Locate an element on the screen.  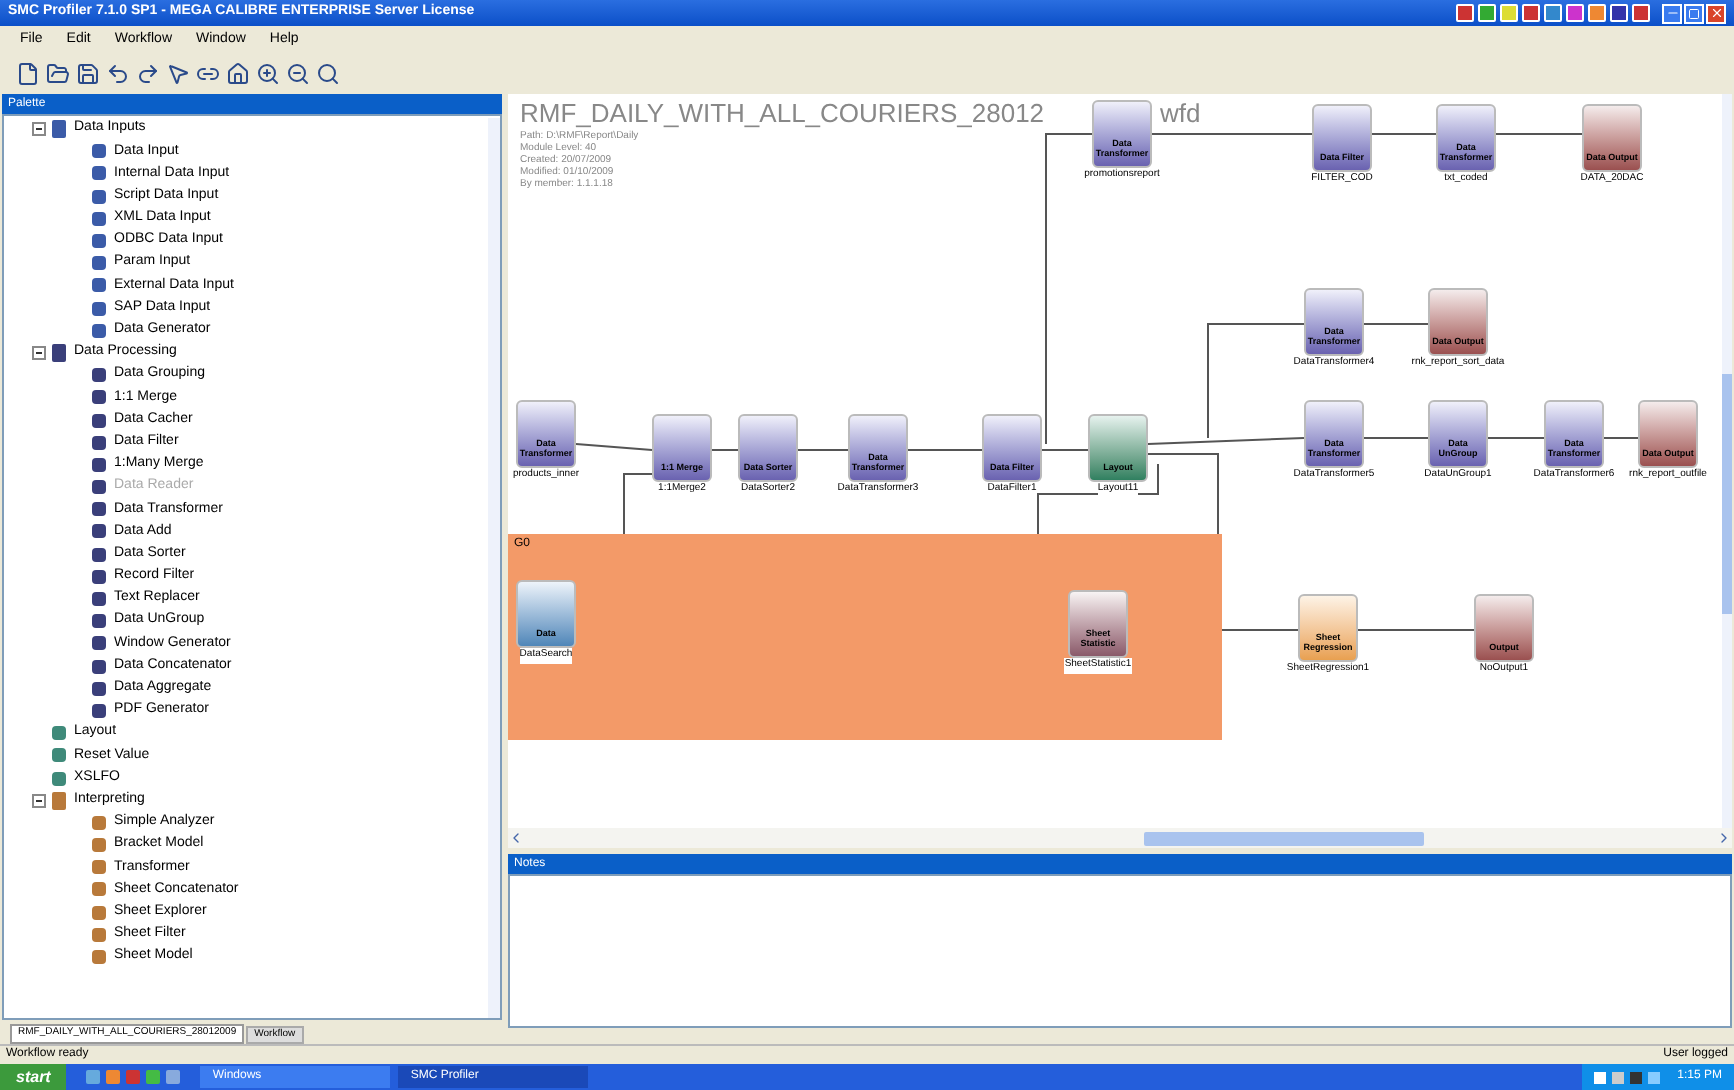
workflow-title: RMF_DAILY_WITH_ALL_COURIERS_28012 is located at coordinates (782, 114).